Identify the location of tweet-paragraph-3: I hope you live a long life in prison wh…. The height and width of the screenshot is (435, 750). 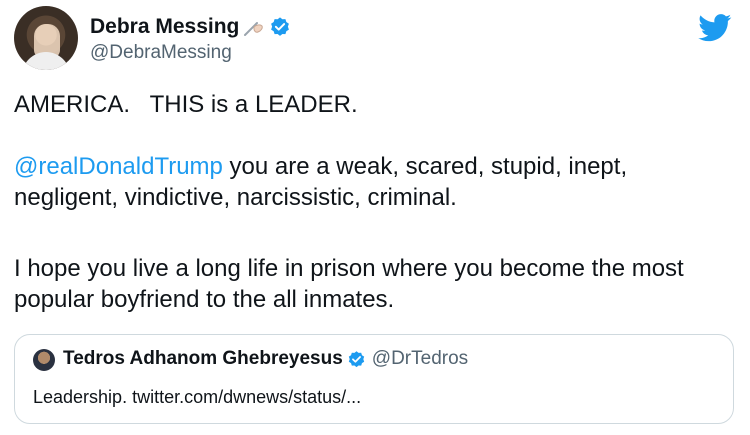
(349, 284).